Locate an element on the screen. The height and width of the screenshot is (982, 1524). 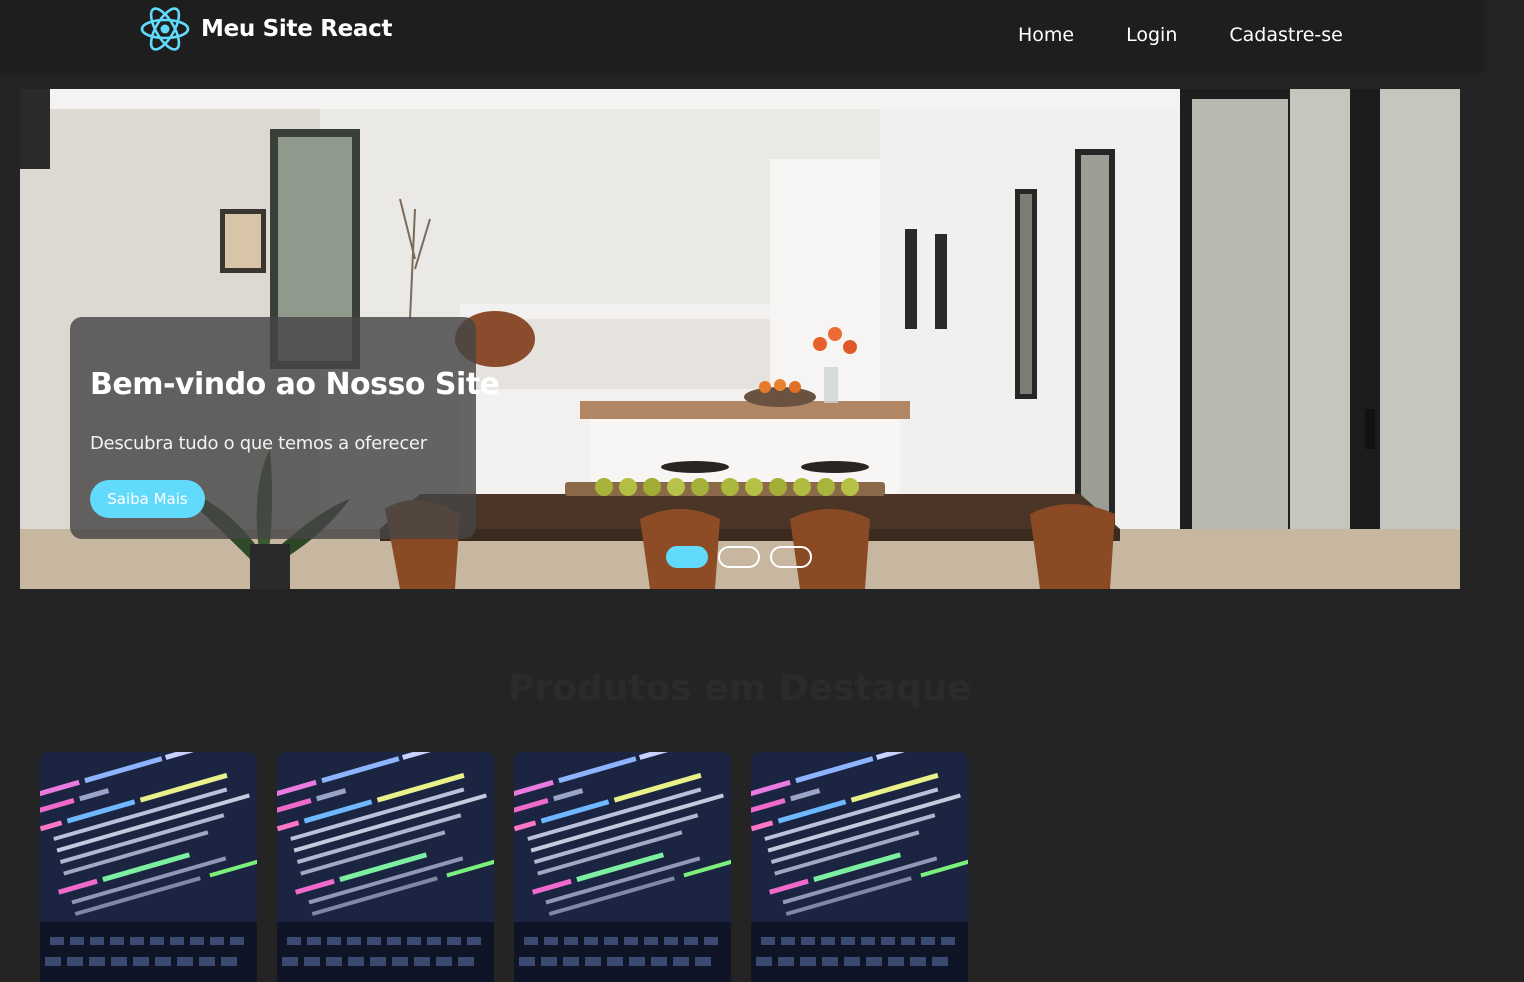
react-atom-icon is located at coordinates (165, 29).